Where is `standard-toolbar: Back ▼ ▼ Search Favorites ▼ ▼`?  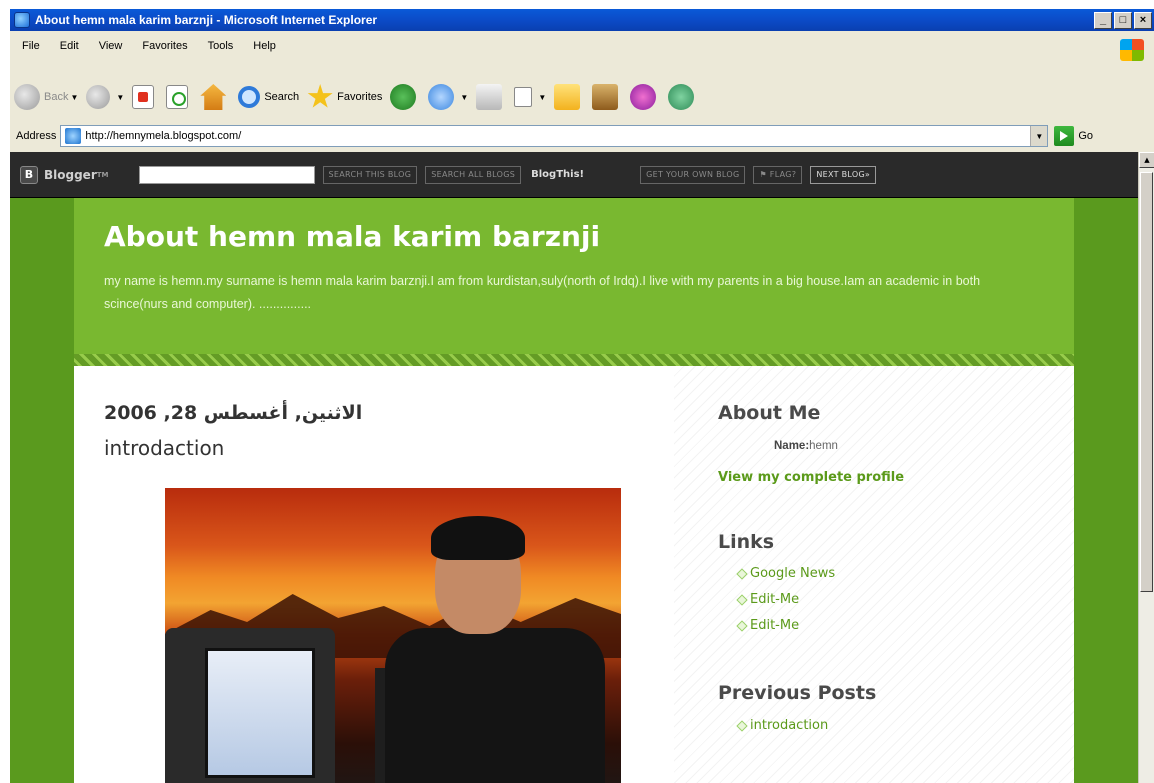 standard-toolbar: Back ▼ ▼ Search Favorites ▼ ▼ is located at coordinates (582, 97).